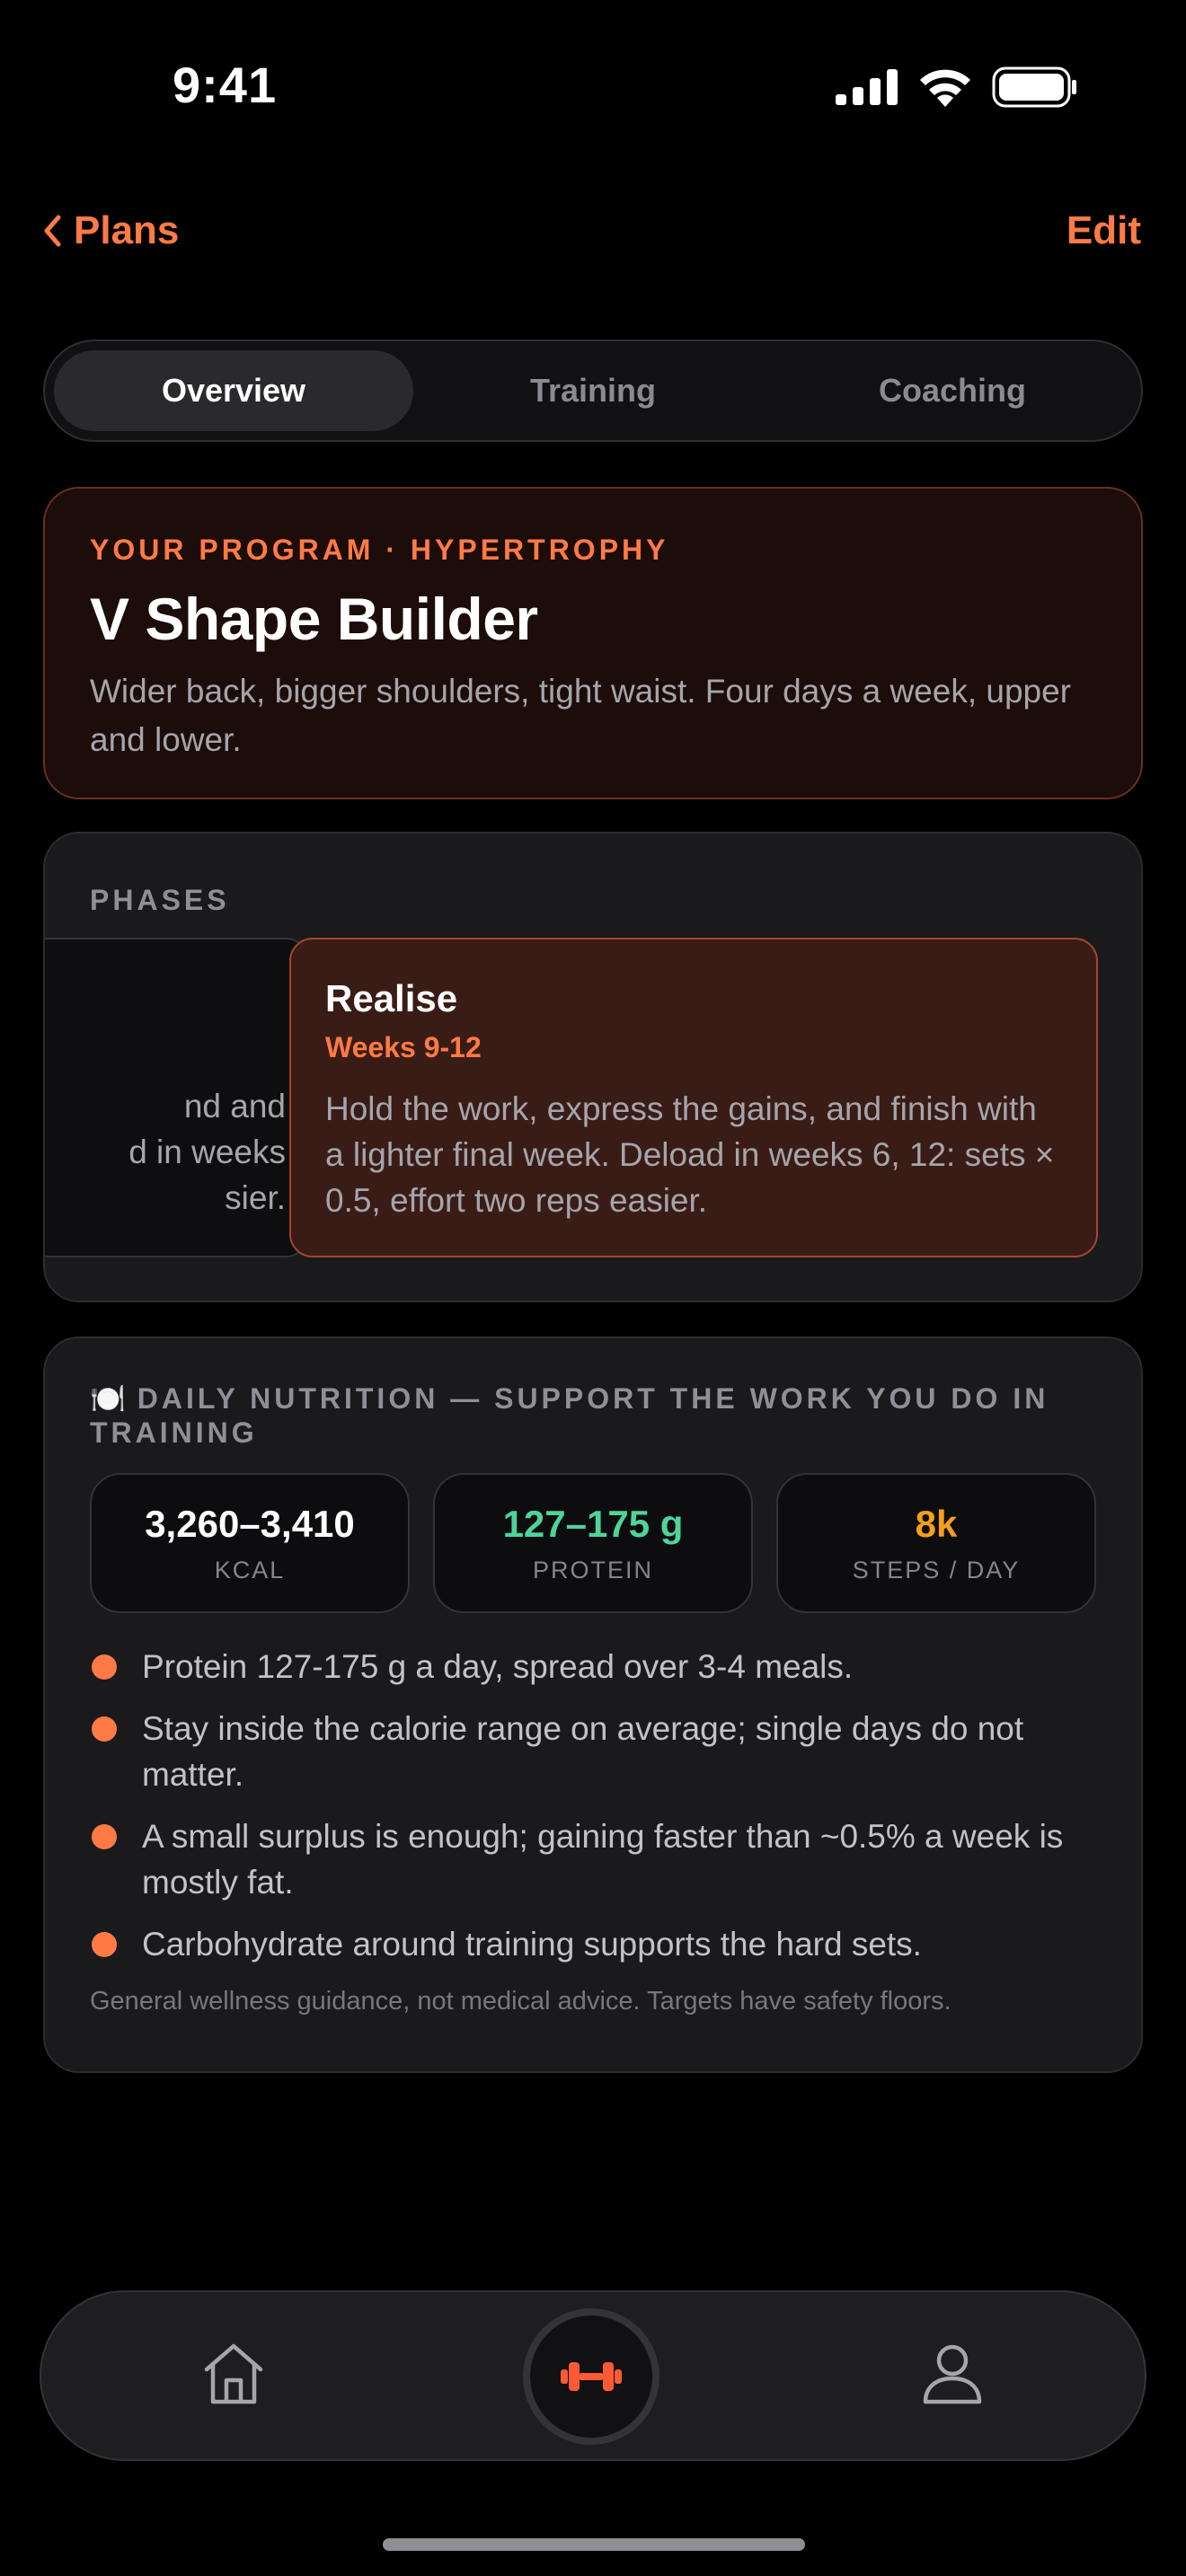  I want to click on stat-kcal-label: KCAL, so click(250, 1570).